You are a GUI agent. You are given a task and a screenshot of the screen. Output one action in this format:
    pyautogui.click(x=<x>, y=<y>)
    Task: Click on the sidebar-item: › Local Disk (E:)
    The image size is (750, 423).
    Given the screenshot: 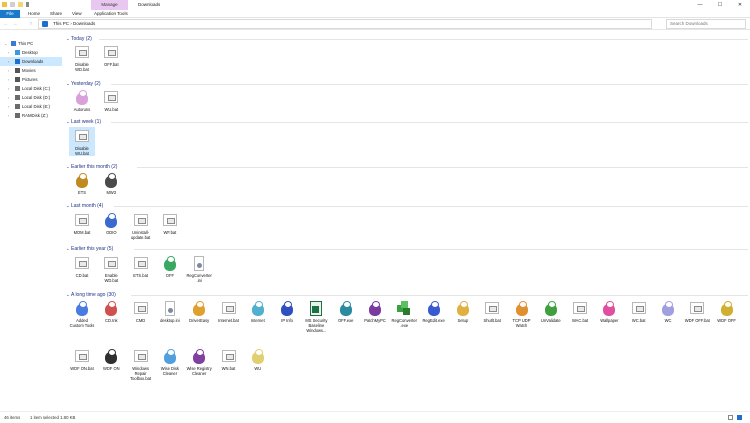 What is the action you would take?
    pyautogui.click(x=31, y=106)
    